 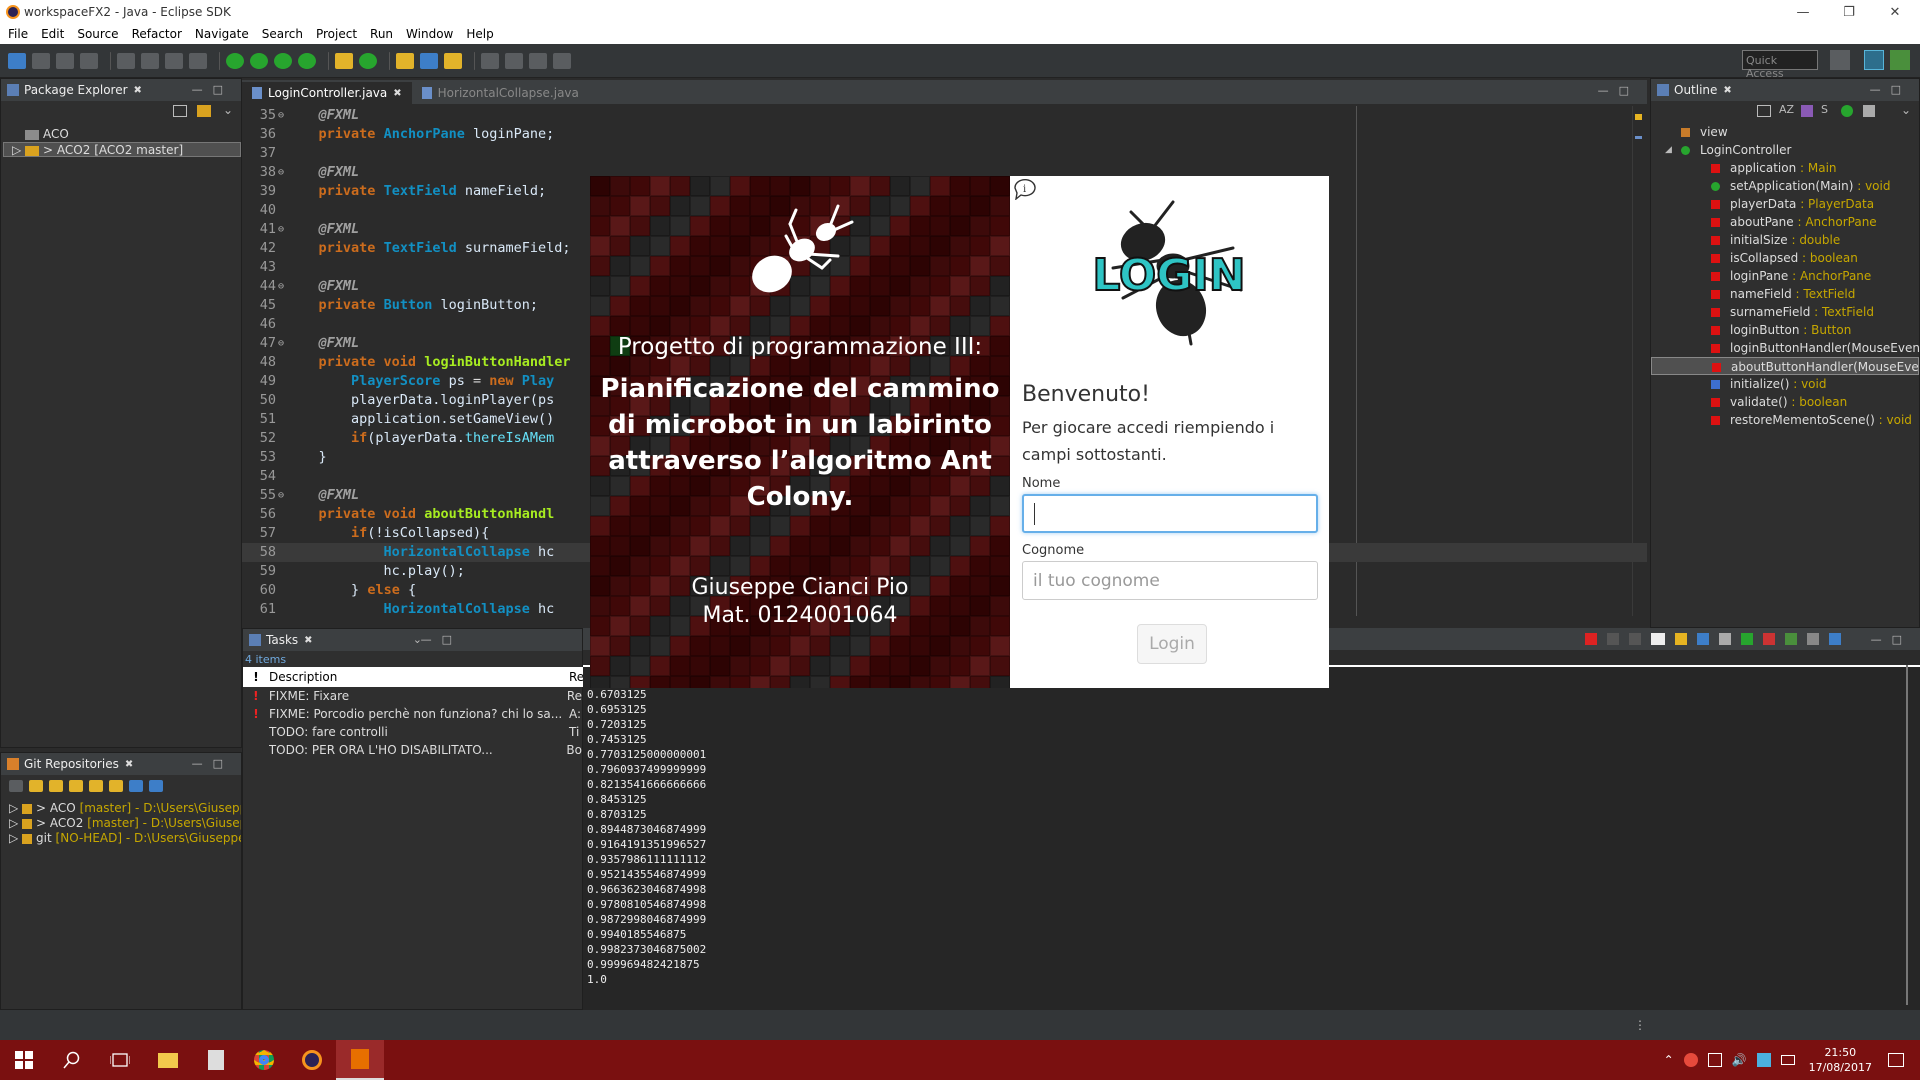 What do you see at coordinates (576, 677) in the screenshot?
I see `resource-col: Re` at bounding box center [576, 677].